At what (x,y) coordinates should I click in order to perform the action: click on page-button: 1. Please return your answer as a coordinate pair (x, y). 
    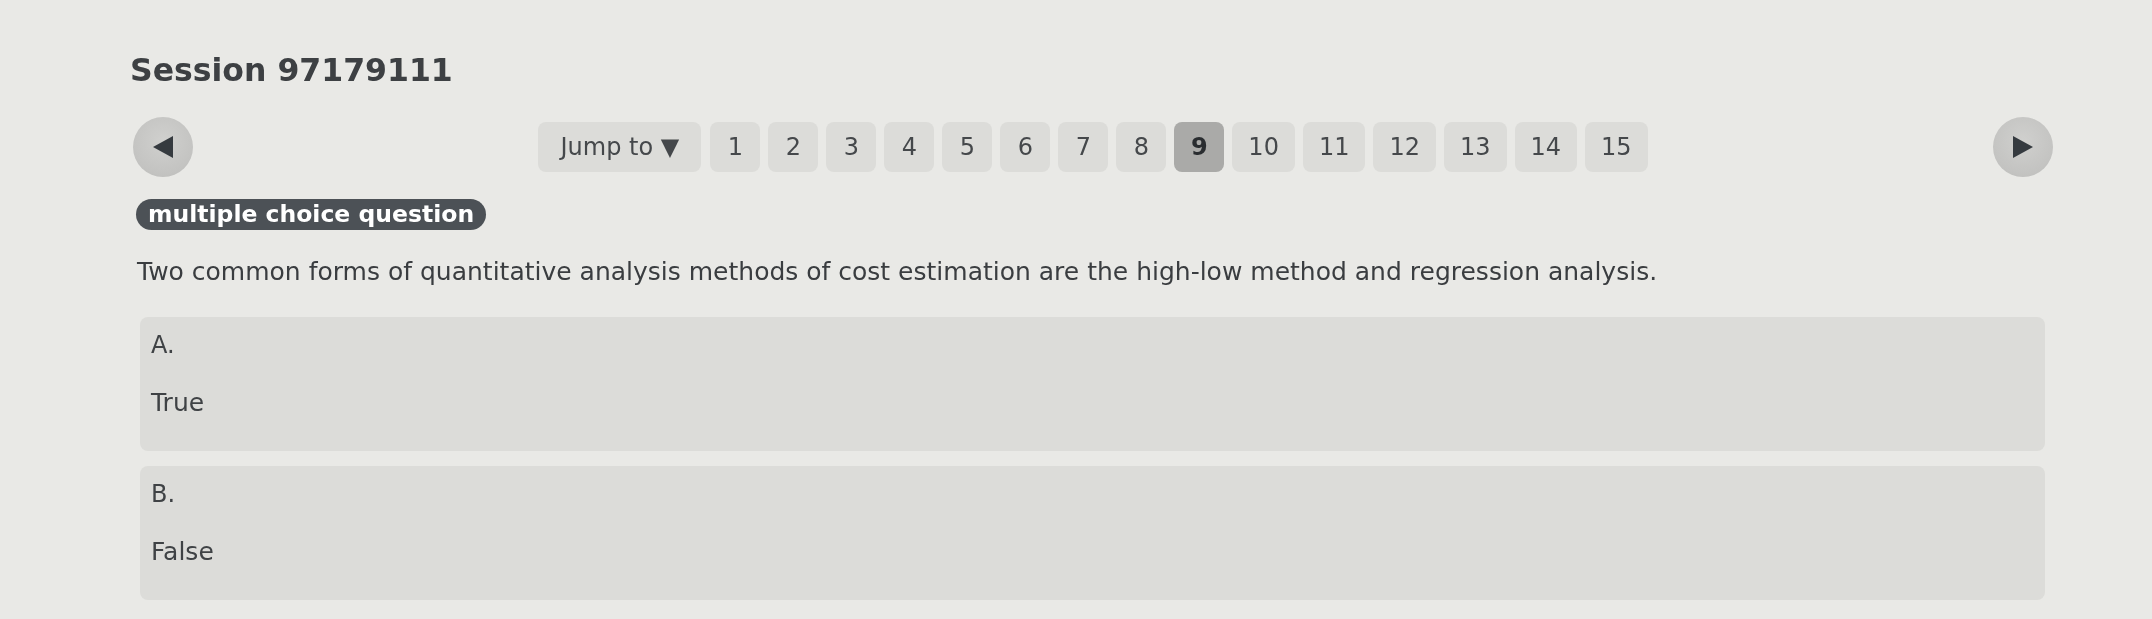
    Looking at the image, I should click on (735, 147).